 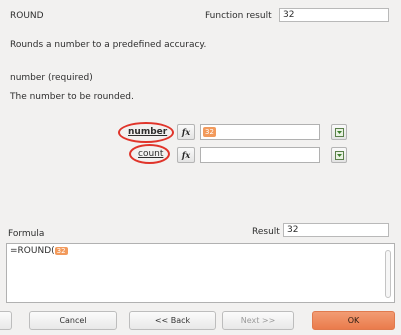 I want to click on function-result-field: 32, so click(x=334, y=15).